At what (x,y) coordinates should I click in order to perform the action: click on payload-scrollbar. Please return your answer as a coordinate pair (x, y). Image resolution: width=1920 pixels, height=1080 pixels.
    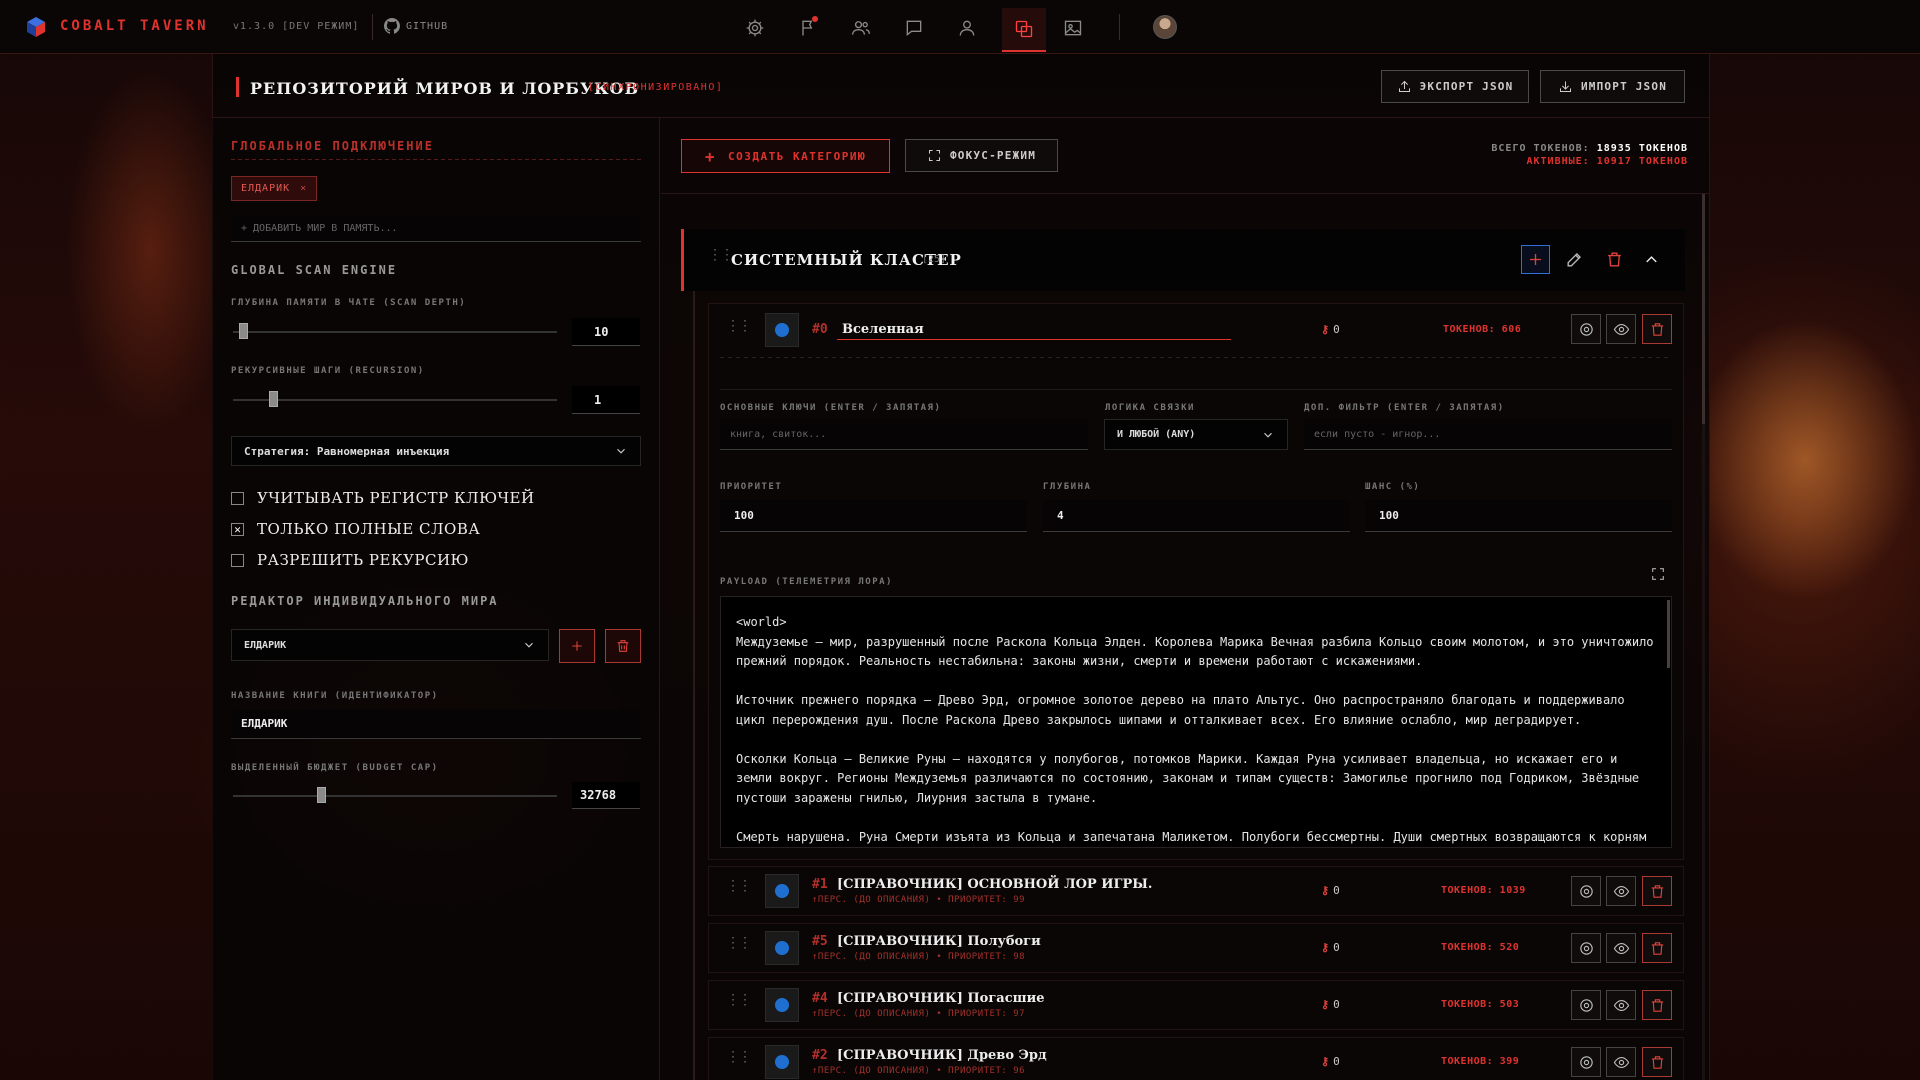
    Looking at the image, I should click on (1668, 634).